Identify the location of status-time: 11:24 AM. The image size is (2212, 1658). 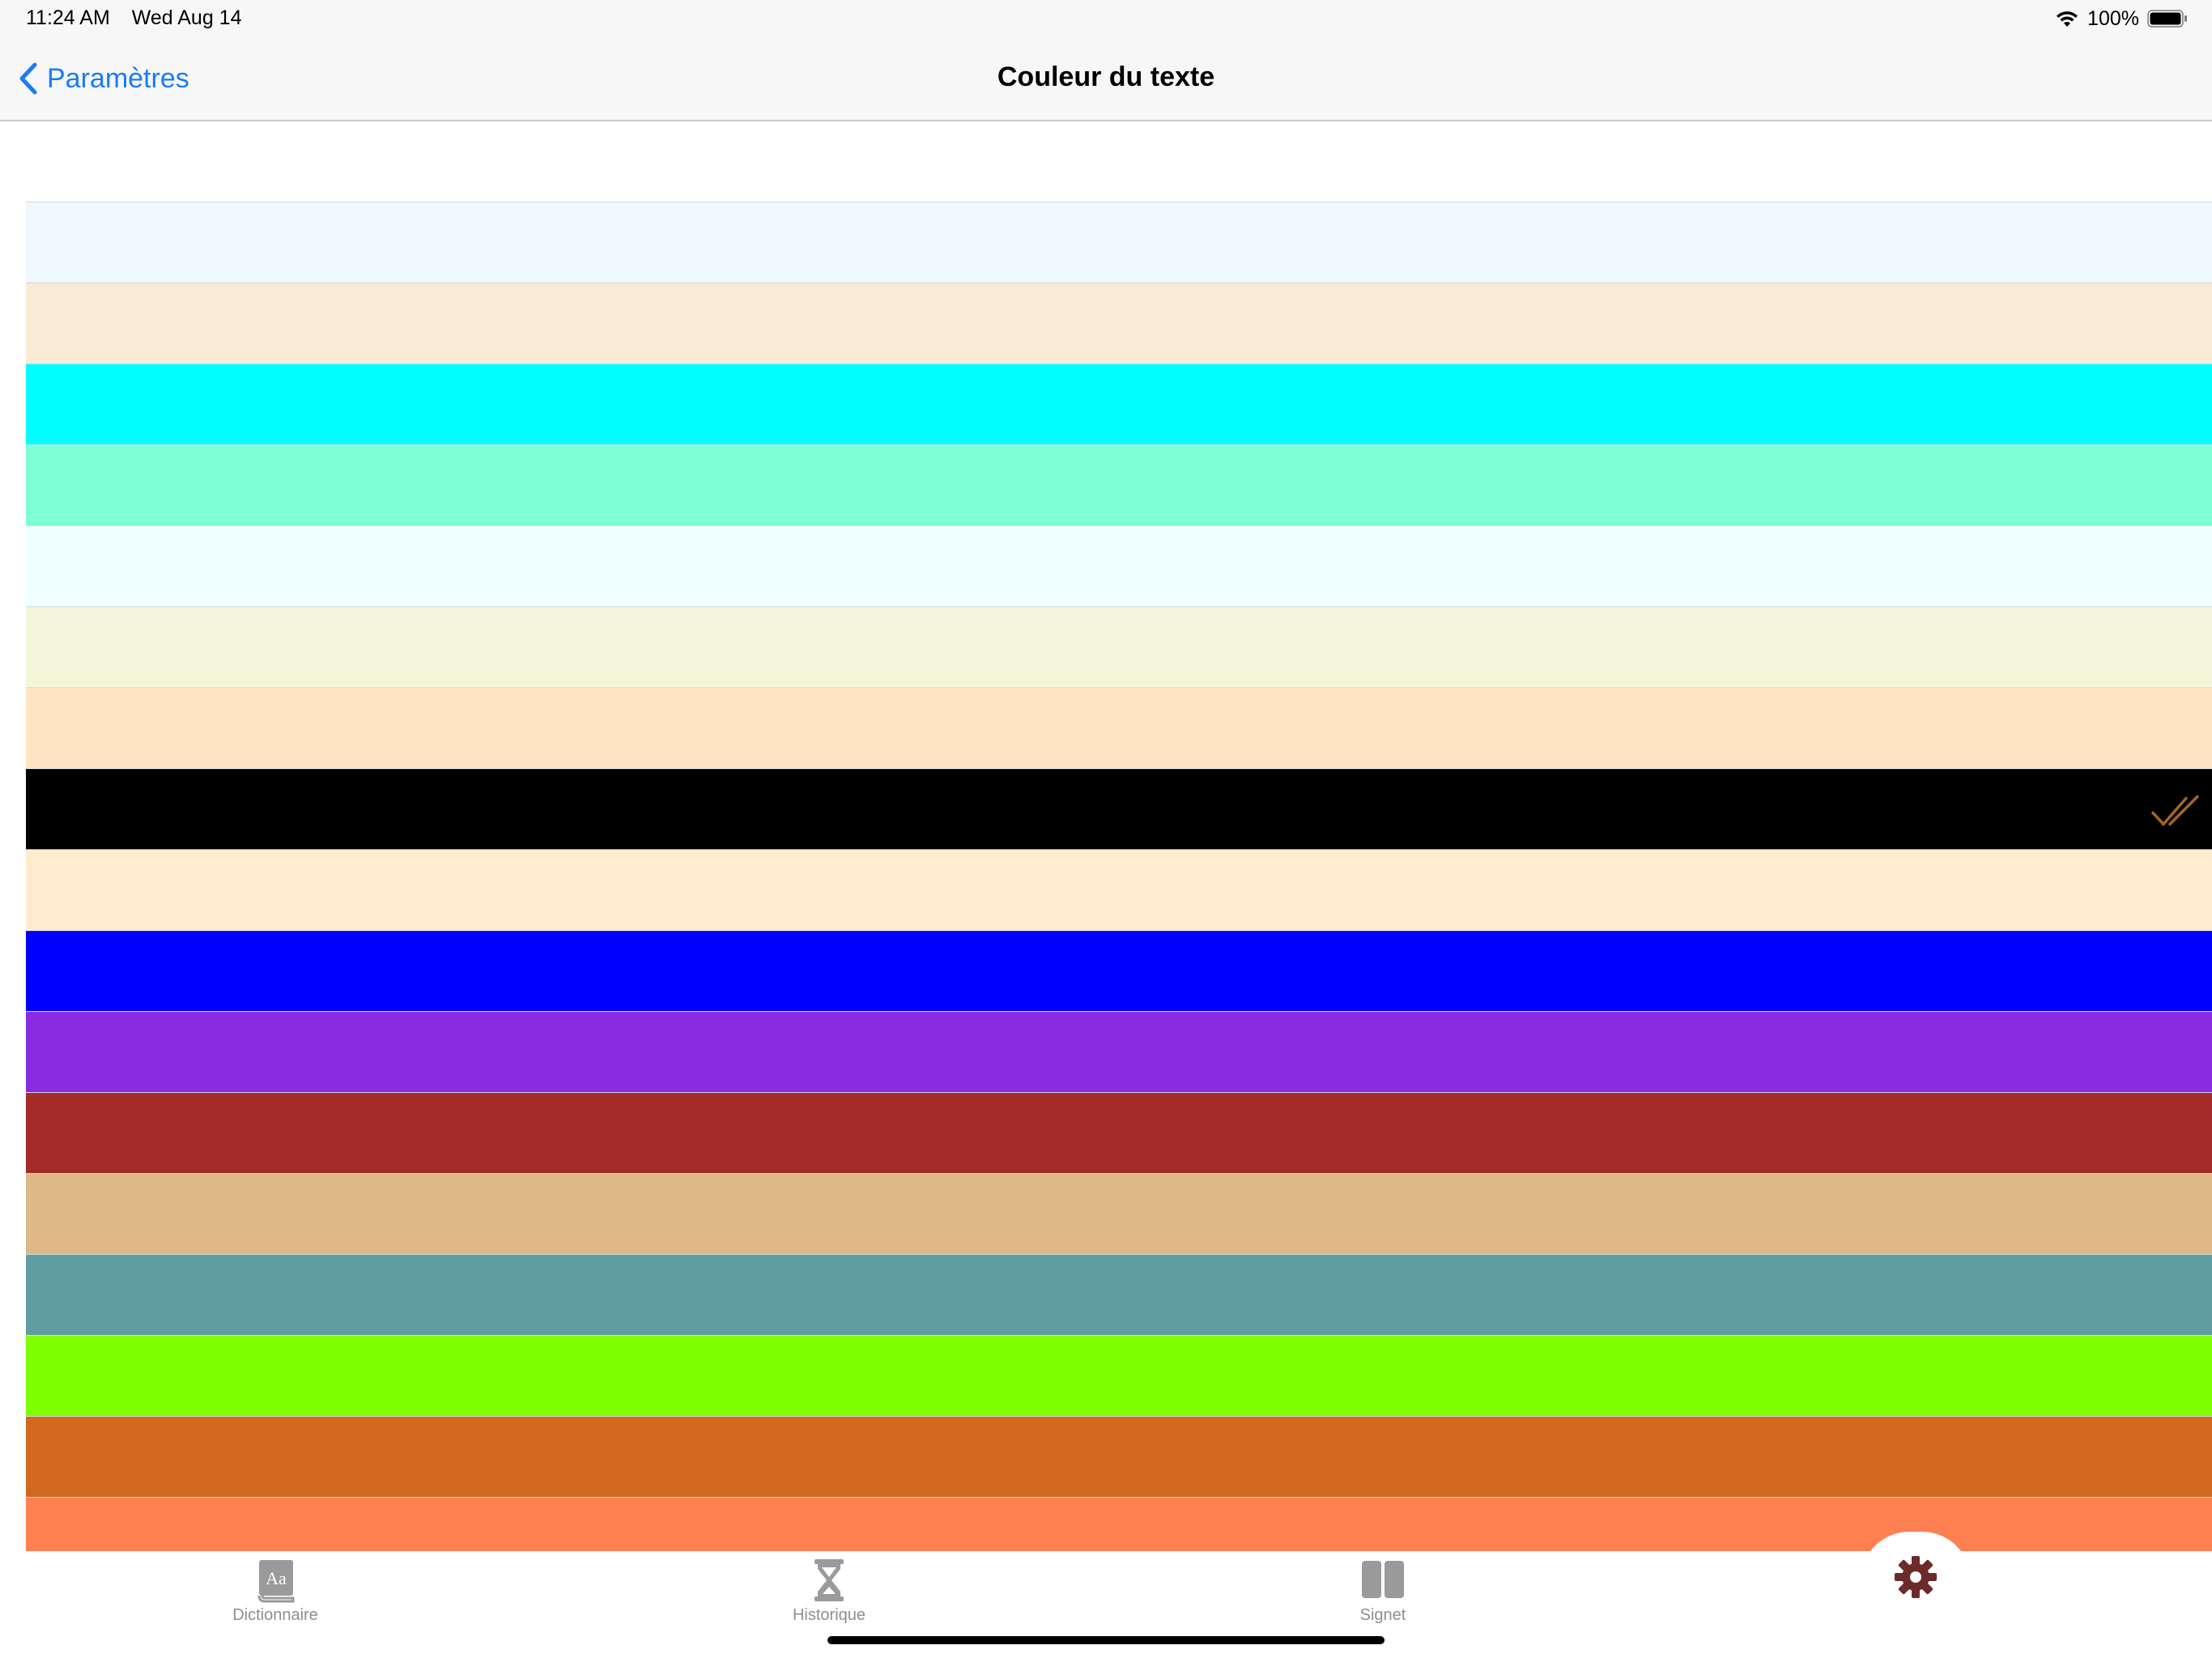
(68, 17).